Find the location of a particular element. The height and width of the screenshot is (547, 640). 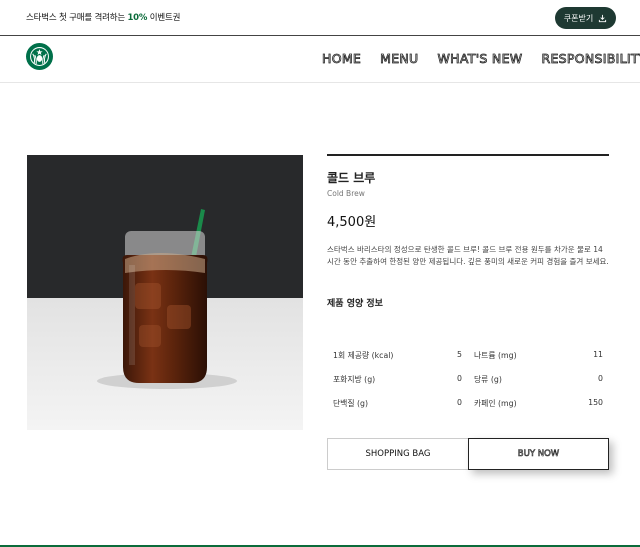

nutrition-value: 5 is located at coordinates (459, 354).